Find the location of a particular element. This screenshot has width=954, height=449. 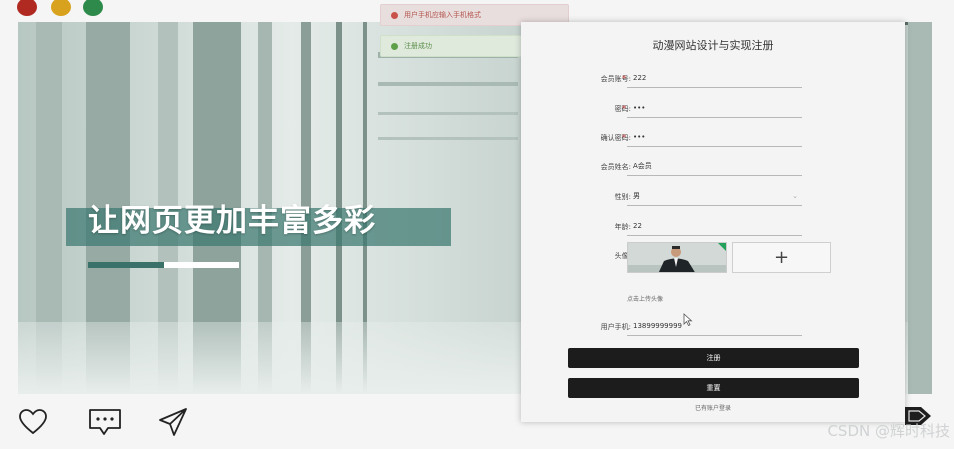

avatar-upload-button: + is located at coordinates (781, 257).